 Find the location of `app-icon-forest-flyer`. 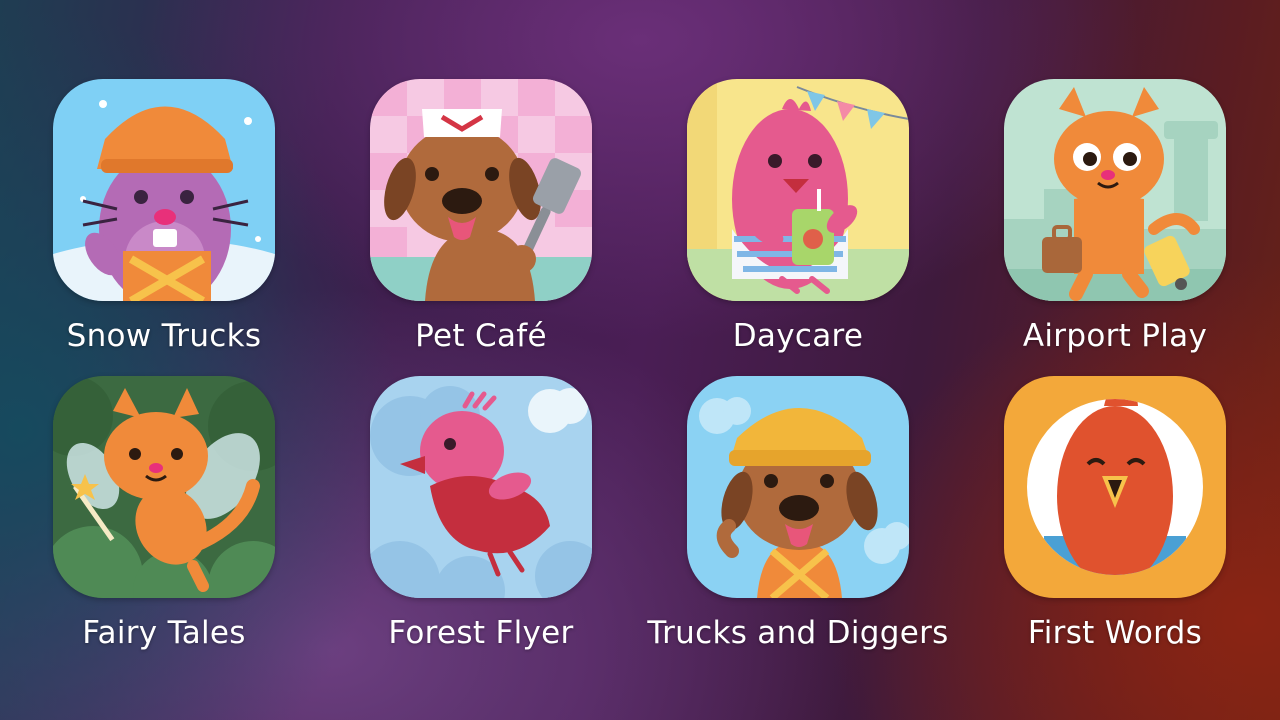

app-icon-forest-flyer is located at coordinates (481, 487).